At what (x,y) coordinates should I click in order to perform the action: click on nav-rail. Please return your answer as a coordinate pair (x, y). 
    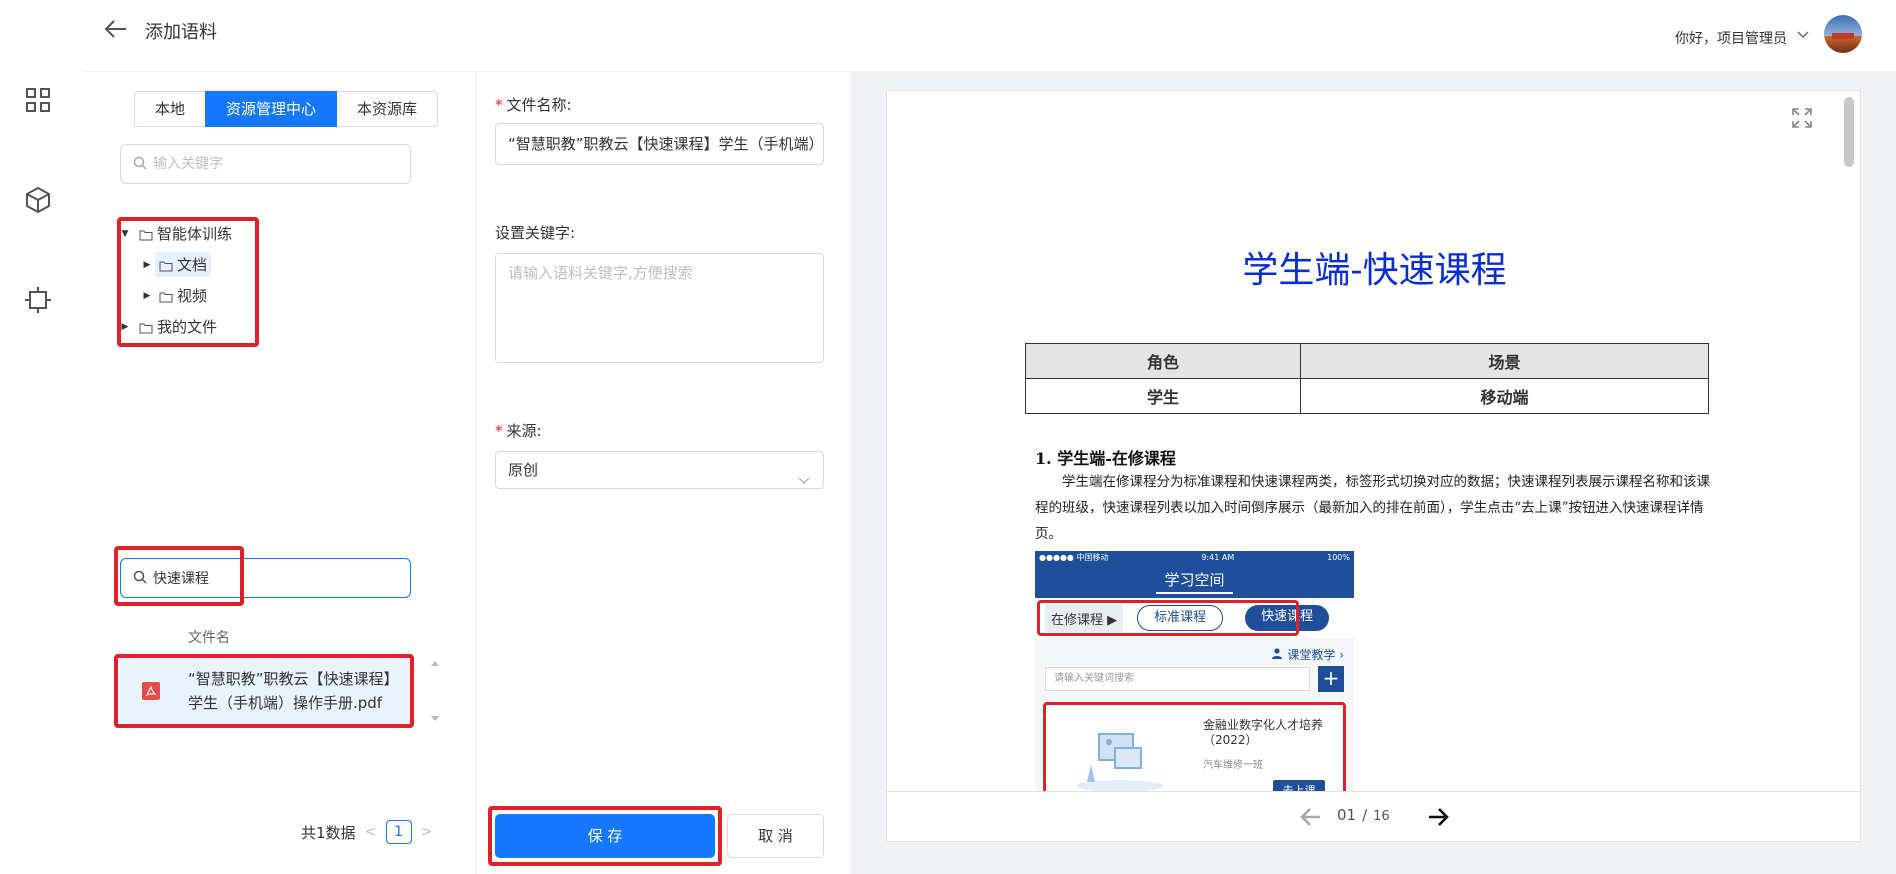
    Looking at the image, I should click on (41, 437).